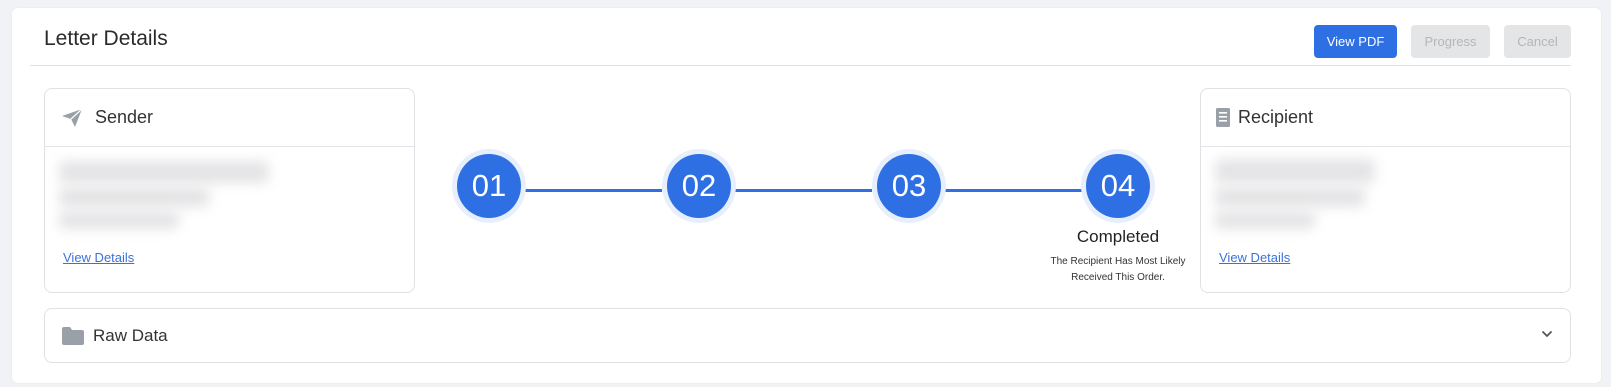  Describe the element at coordinates (1385, 118) in the screenshot. I see `recipient-header: Recipient` at that location.